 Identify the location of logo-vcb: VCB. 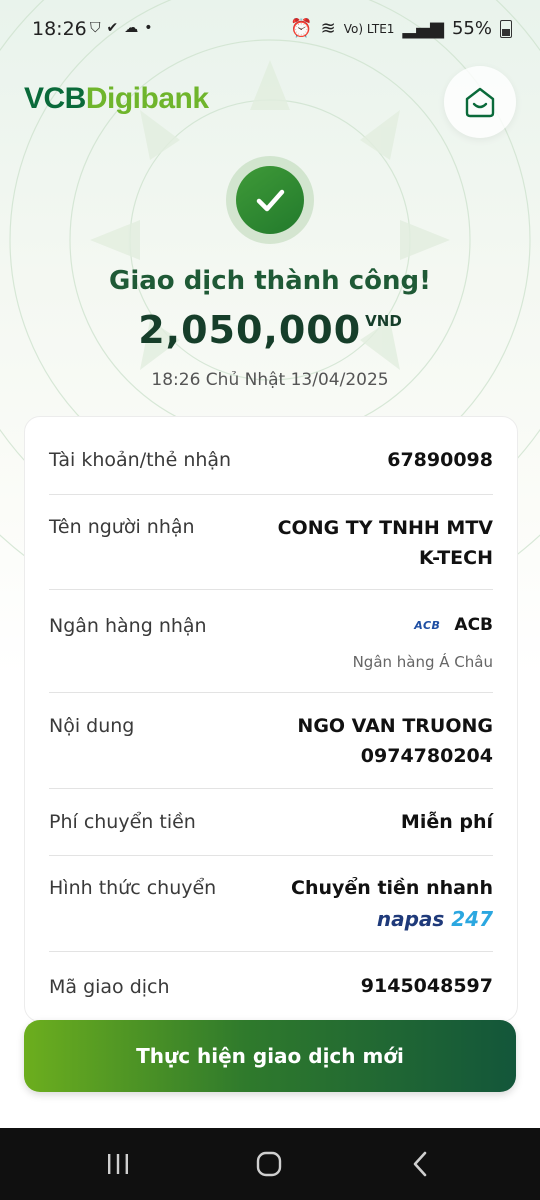
(55, 98).